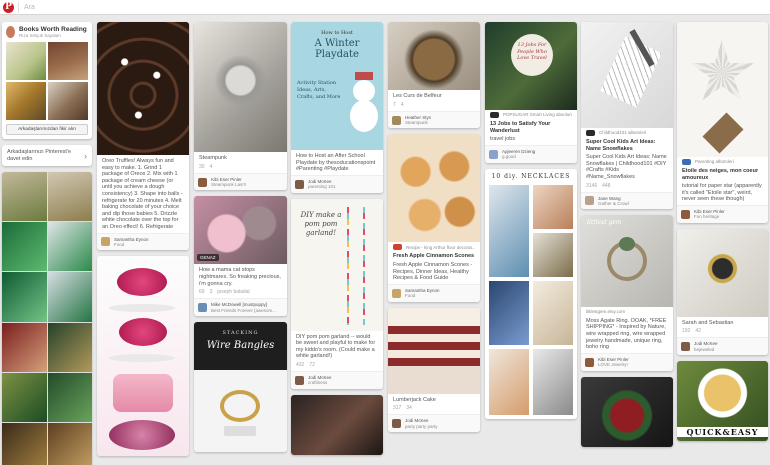 The image size is (770, 465). I want to click on pin-image-title: 13 Jobs For People Who Love Travel, so click(532, 51).